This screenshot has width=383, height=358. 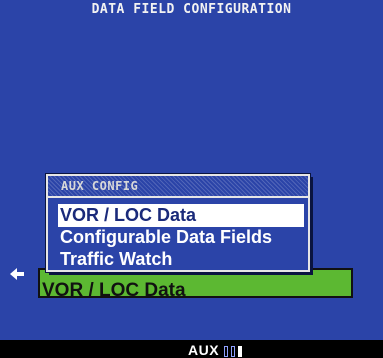 What do you see at coordinates (181, 259) in the screenshot?
I see `menu-item-traffic-watch: Traffic Watch` at bounding box center [181, 259].